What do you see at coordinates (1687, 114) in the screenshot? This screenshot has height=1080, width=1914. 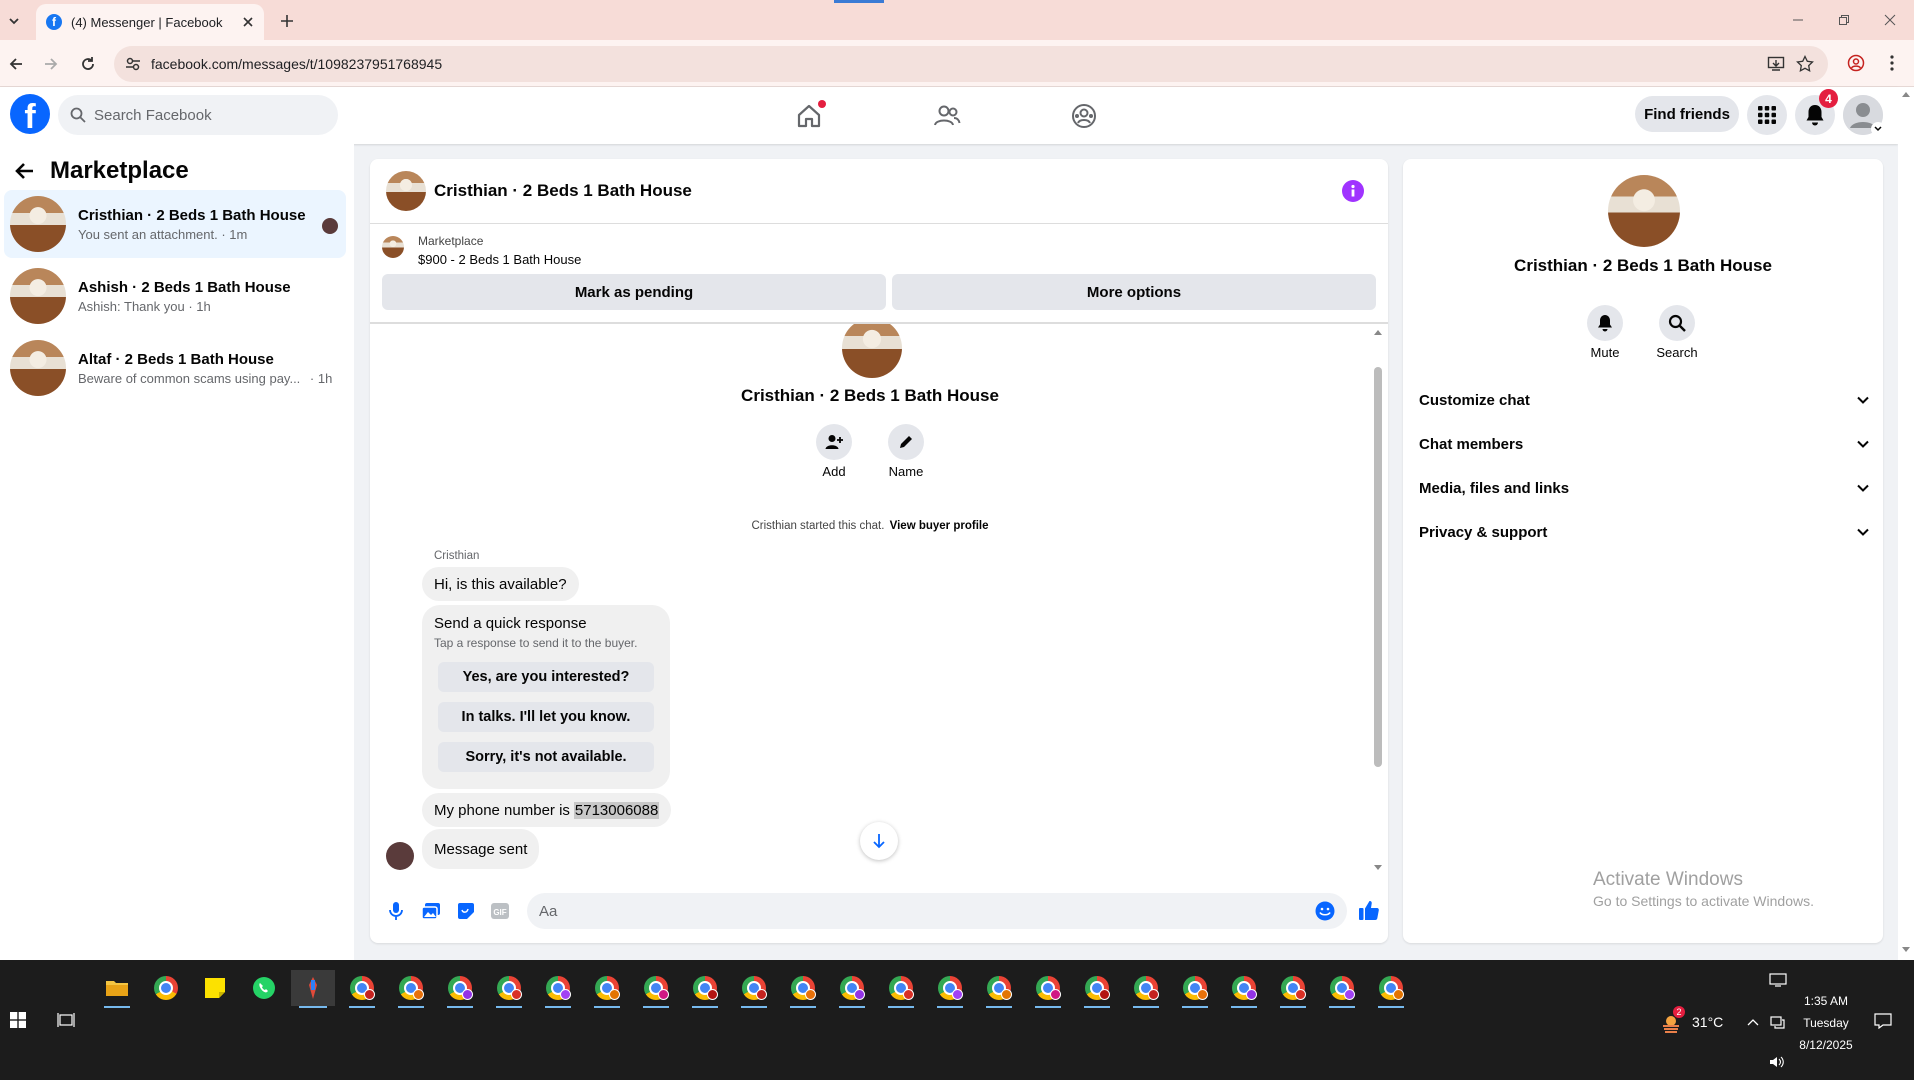 I see `find-friends-button: Find friends` at bounding box center [1687, 114].